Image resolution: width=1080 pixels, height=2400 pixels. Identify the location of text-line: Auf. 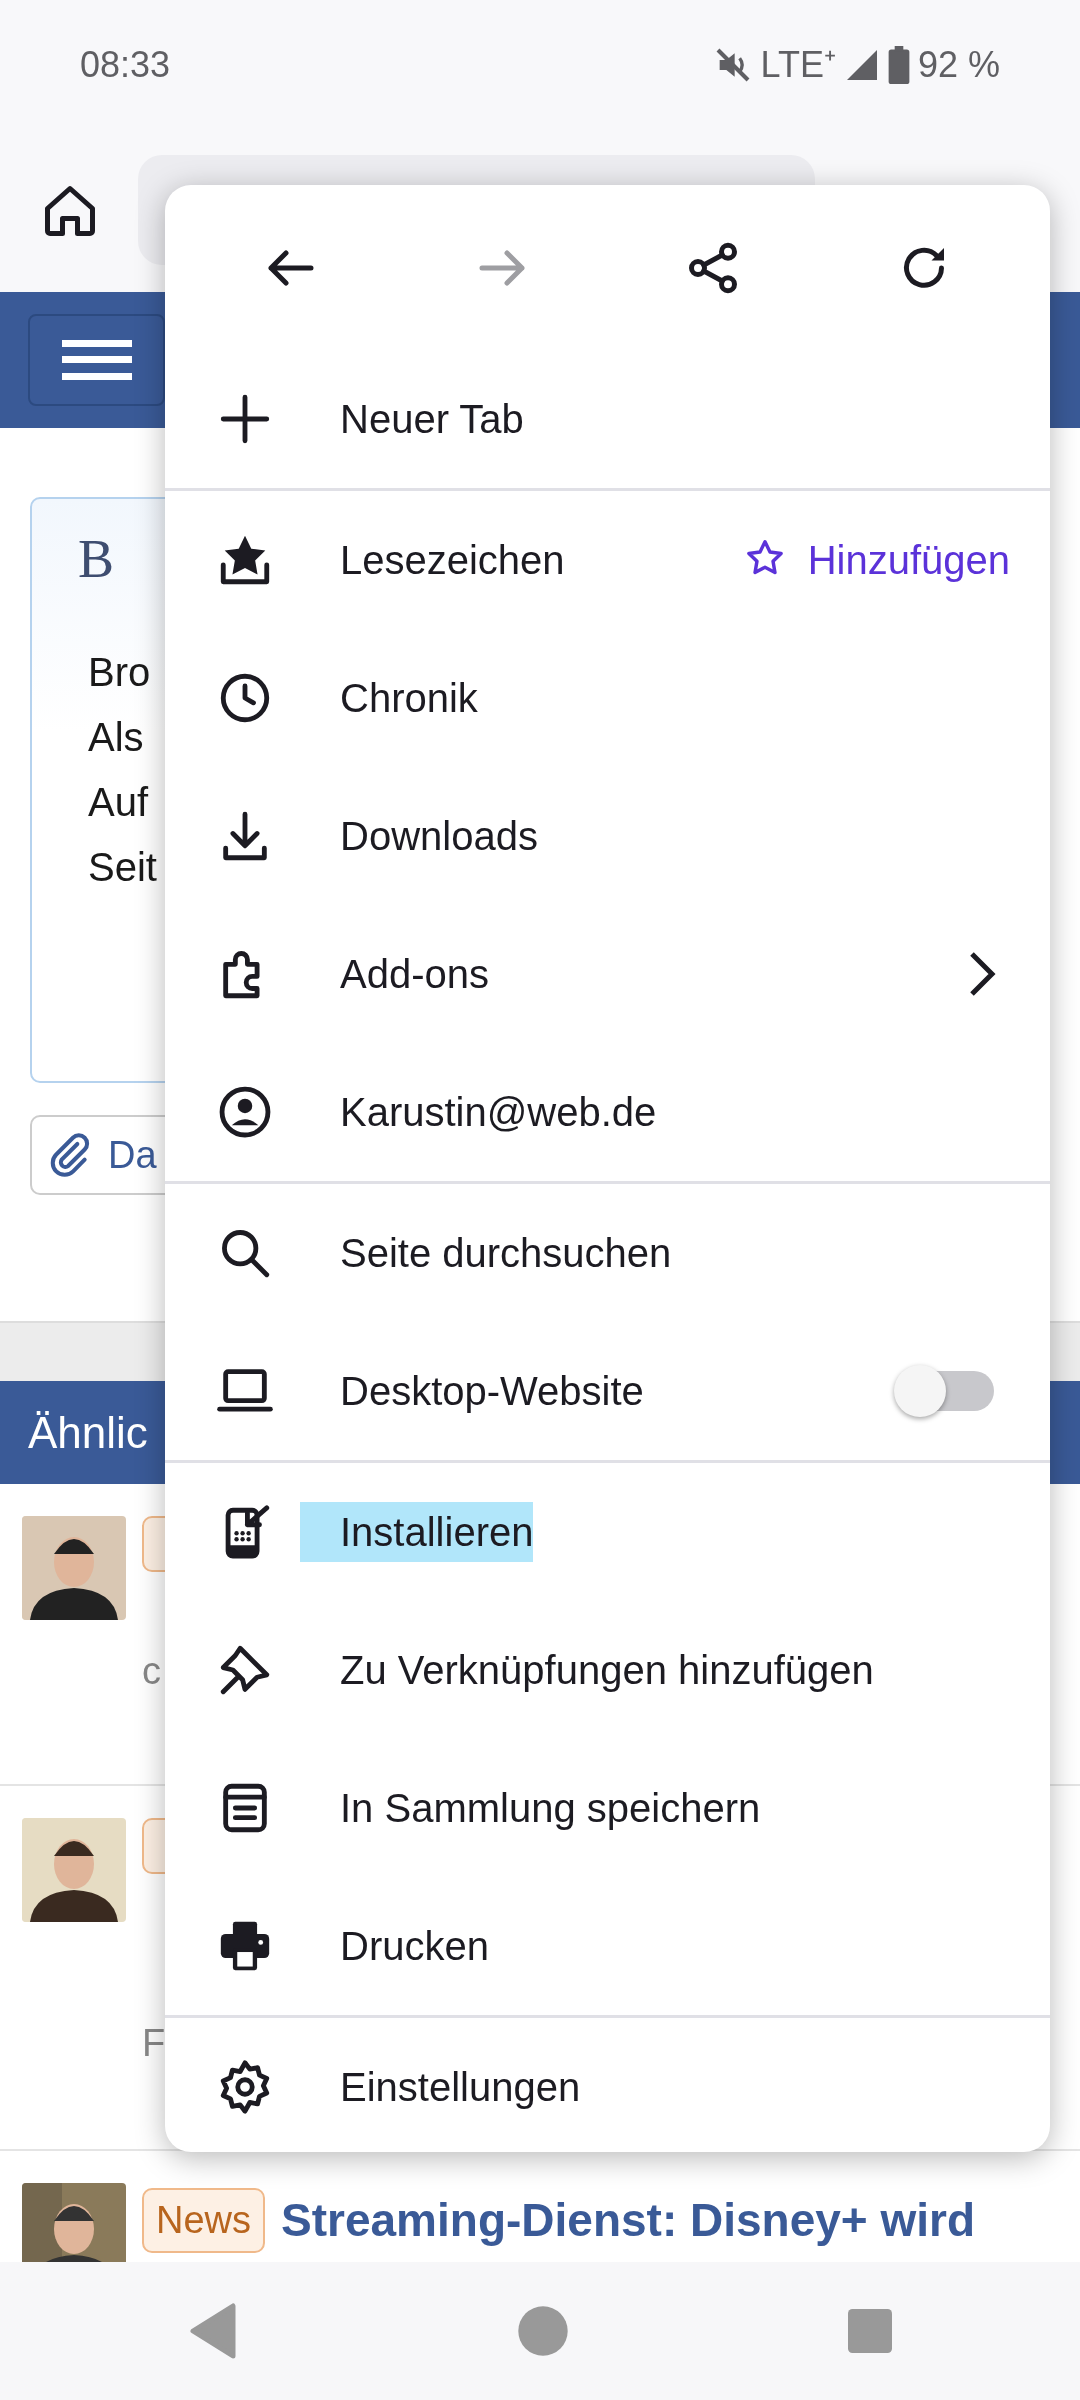
(118, 802).